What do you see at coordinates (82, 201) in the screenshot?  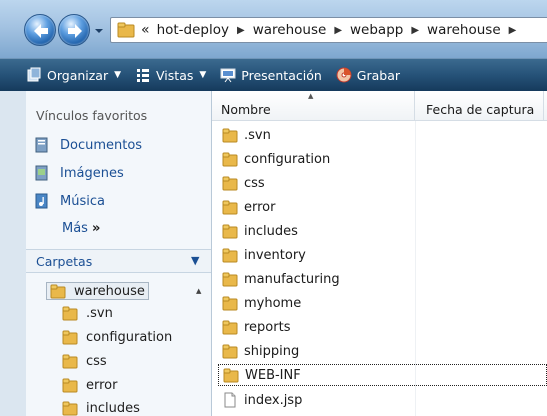 I see `favorite-label: Música` at bounding box center [82, 201].